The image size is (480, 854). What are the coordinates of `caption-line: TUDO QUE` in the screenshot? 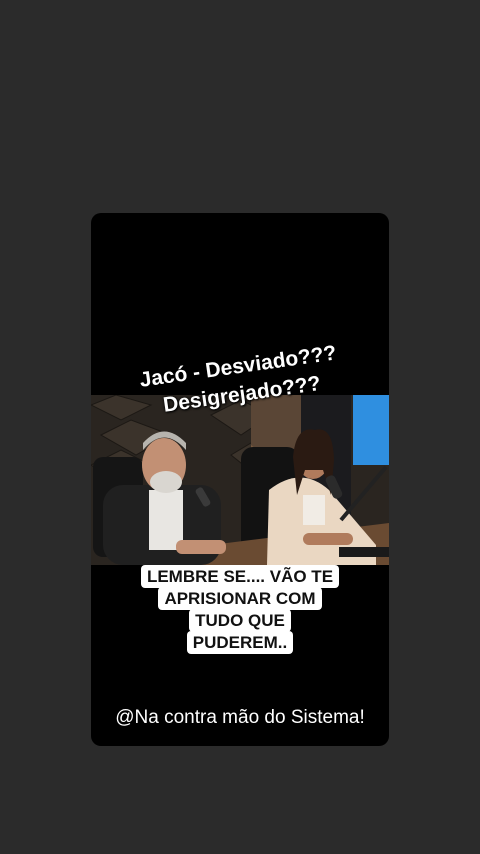 It's located at (240, 620).